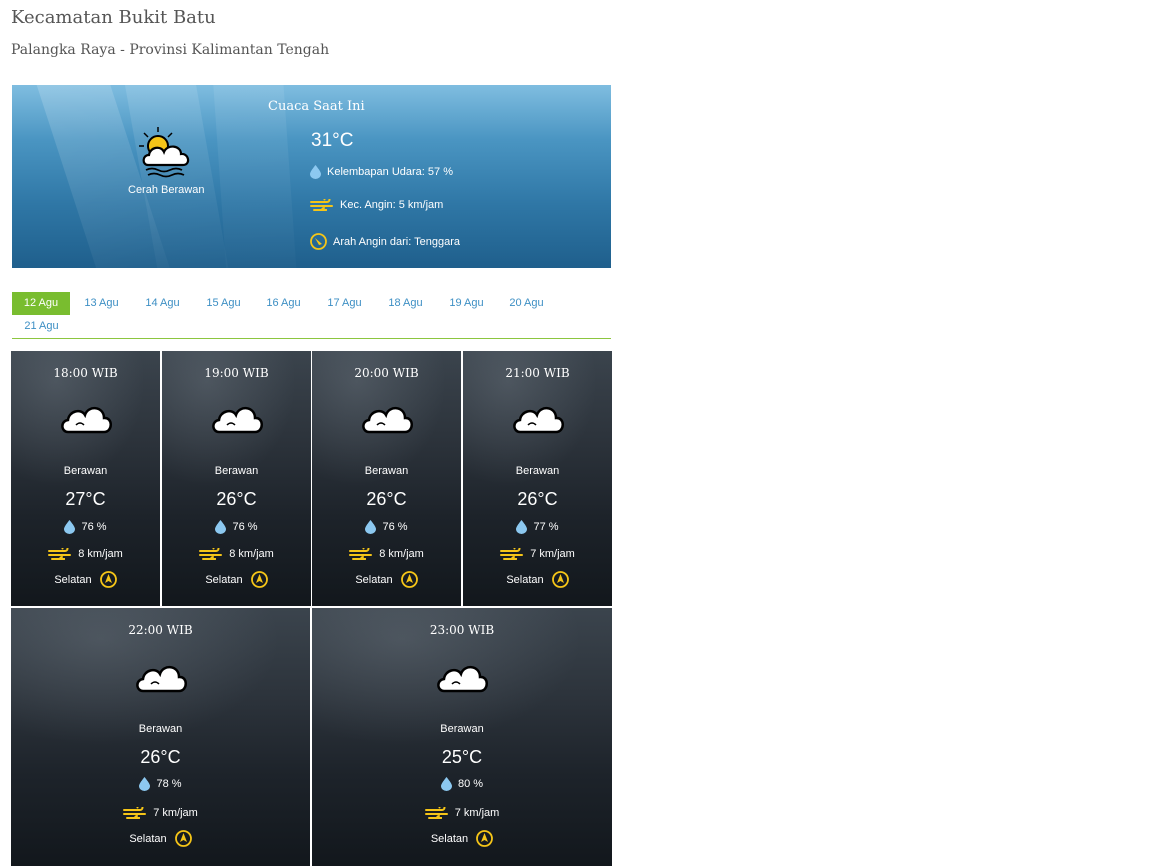 This screenshot has height=866, width=1152. I want to click on forecast-humidity: 78 %, so click(169, 784).